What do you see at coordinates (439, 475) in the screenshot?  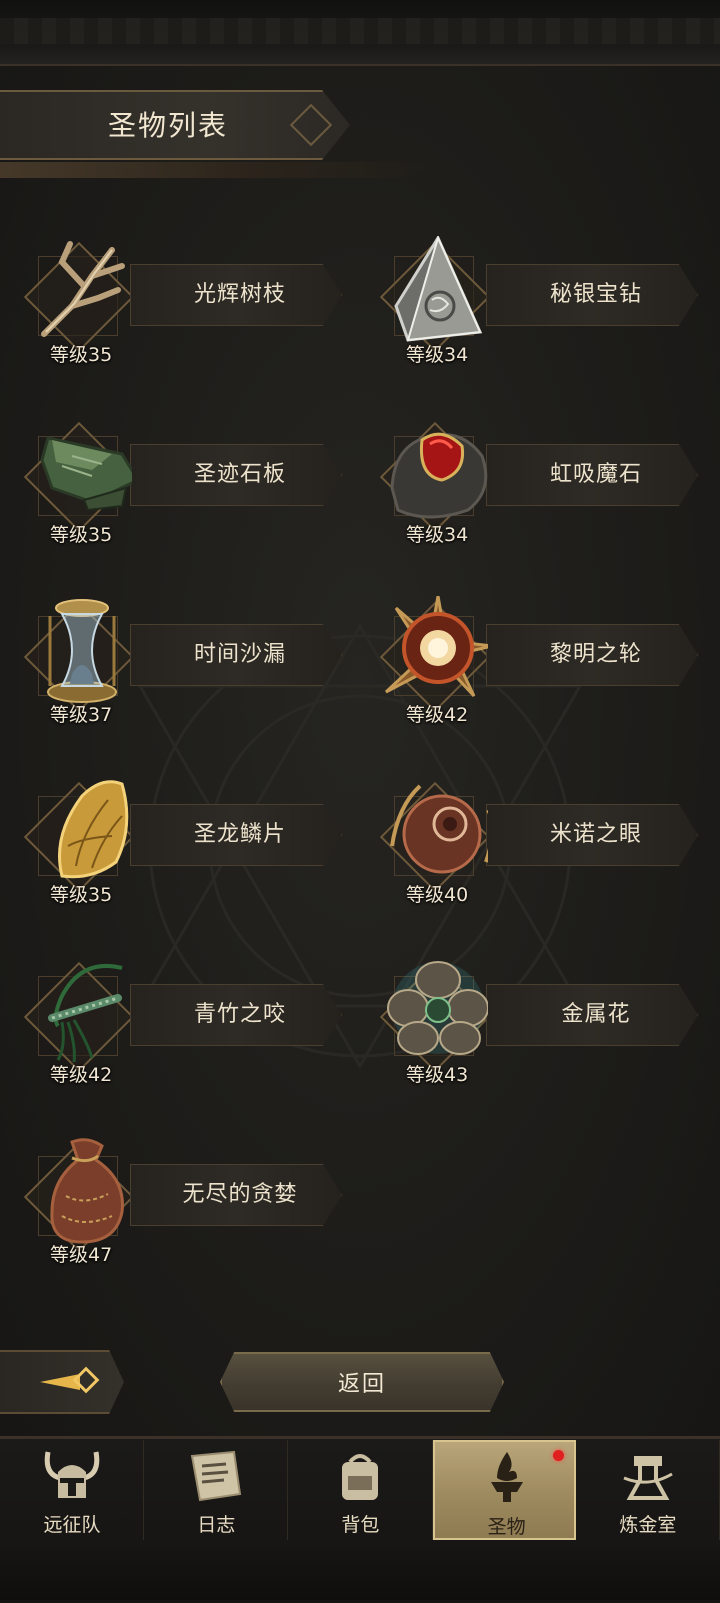 I see `red-gem-rock-icon` at bounding box center [439, 475].